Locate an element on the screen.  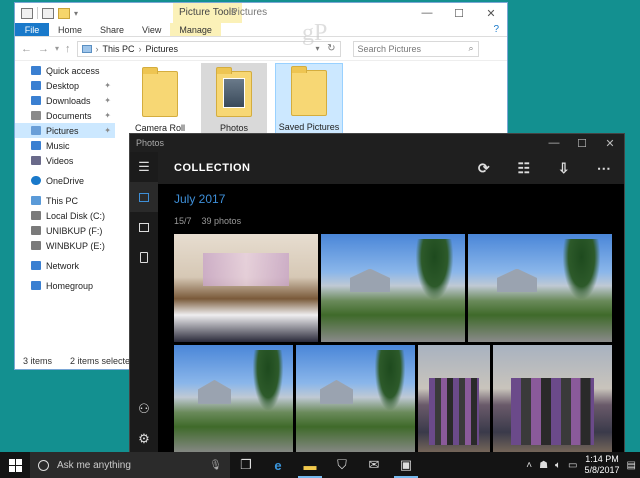
sidebar-item-network: Network is located at coordinates (65, 265).